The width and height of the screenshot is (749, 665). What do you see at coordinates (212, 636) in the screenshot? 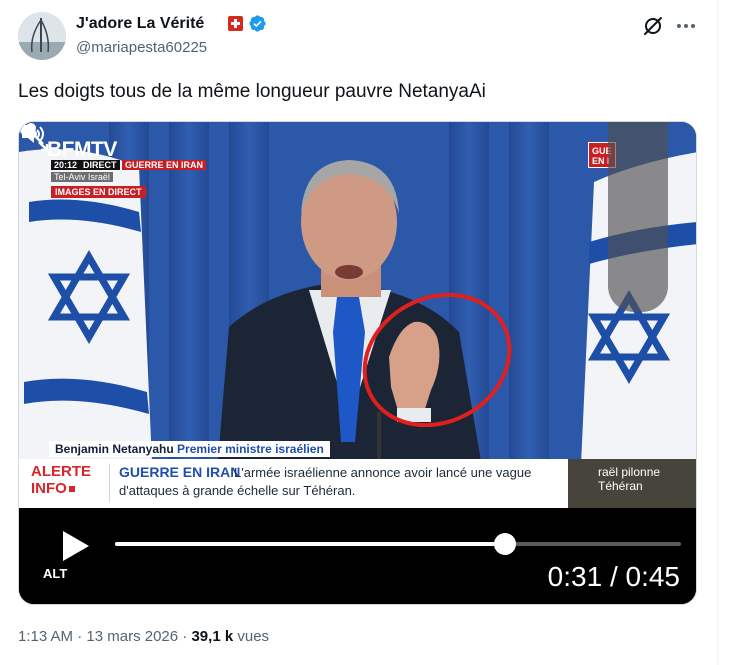
I see `views-count: 39,1 k` at bounding box center [212, 636].